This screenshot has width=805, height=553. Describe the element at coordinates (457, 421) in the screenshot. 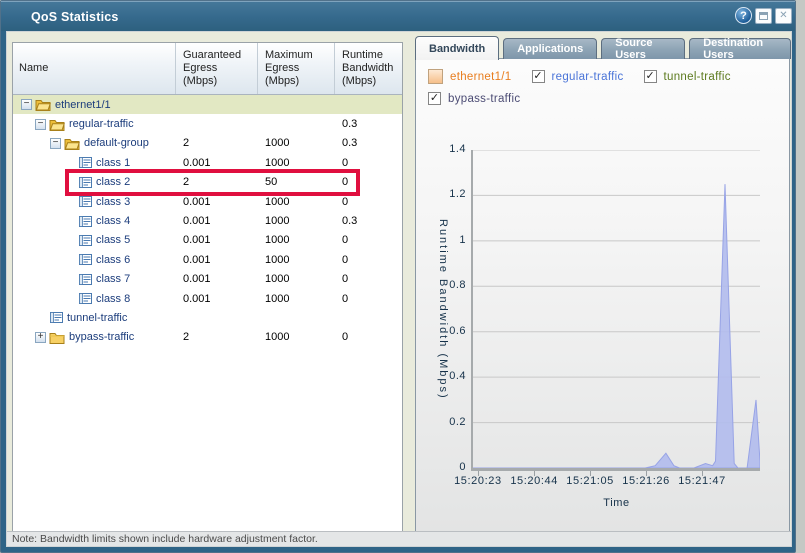

I see `y-axis-tick-label: 0.2` at that location.